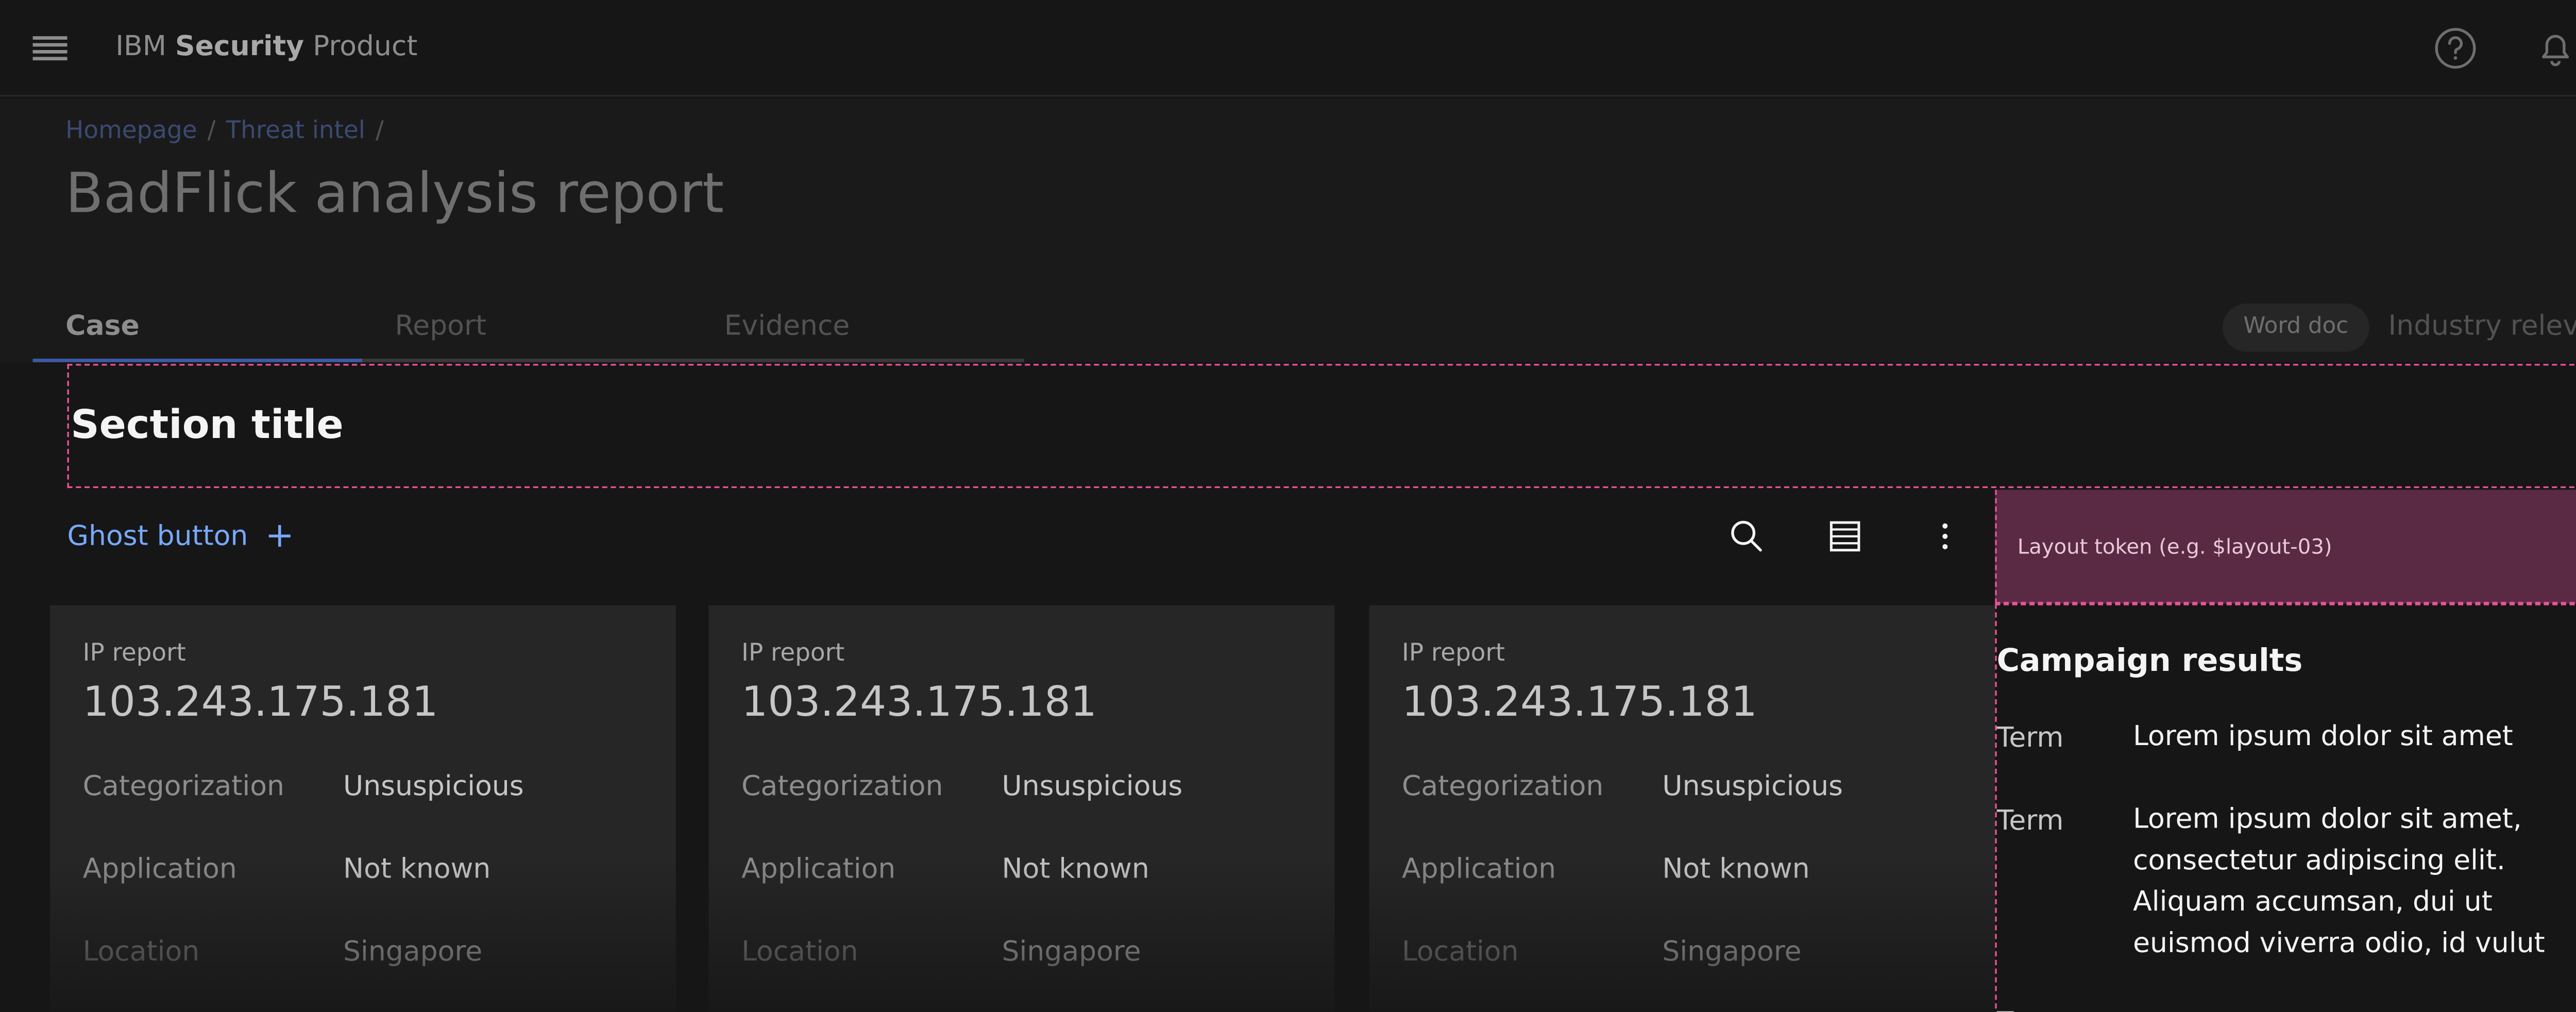  I want to click on shell-header: IBM Security Product, so click(1288, 48).